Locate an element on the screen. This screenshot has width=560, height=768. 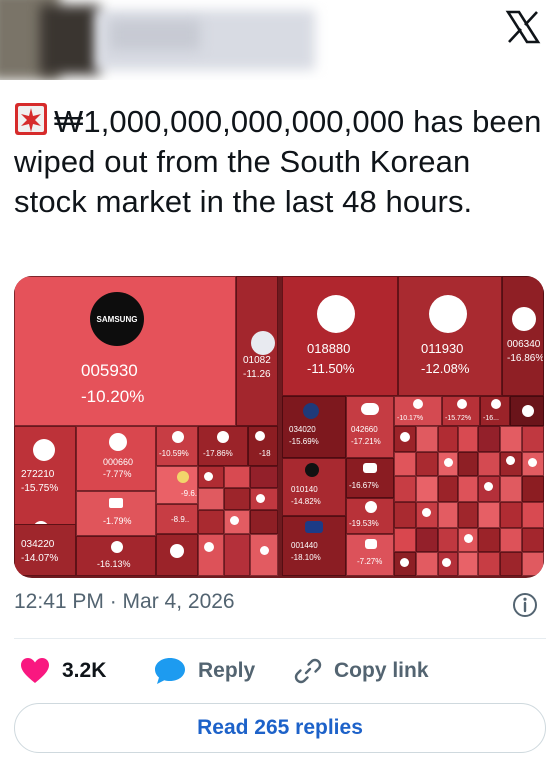
tile-code: 006340 is located at coordinates (524, 344).